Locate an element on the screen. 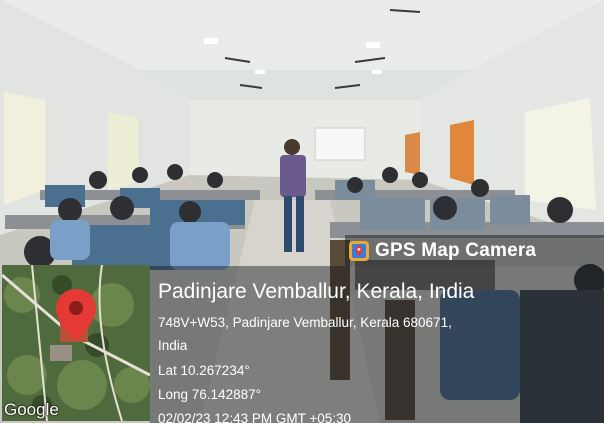  location-title: Padinjare Vemballur, Kerala, India is located at coordinates (316, 291).